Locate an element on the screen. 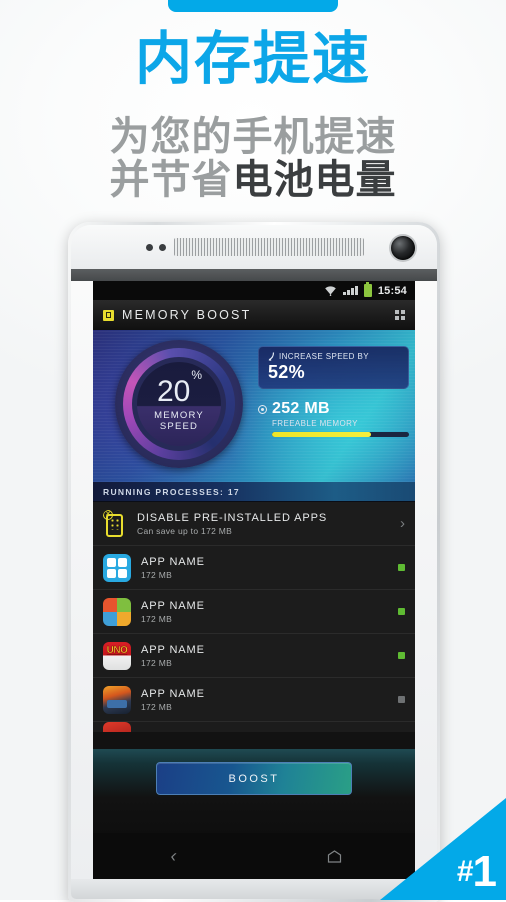 This screenshot has width=506, height=902. subtitle-line-1: 为您的手机提速 is located at coordinates (253, 137).